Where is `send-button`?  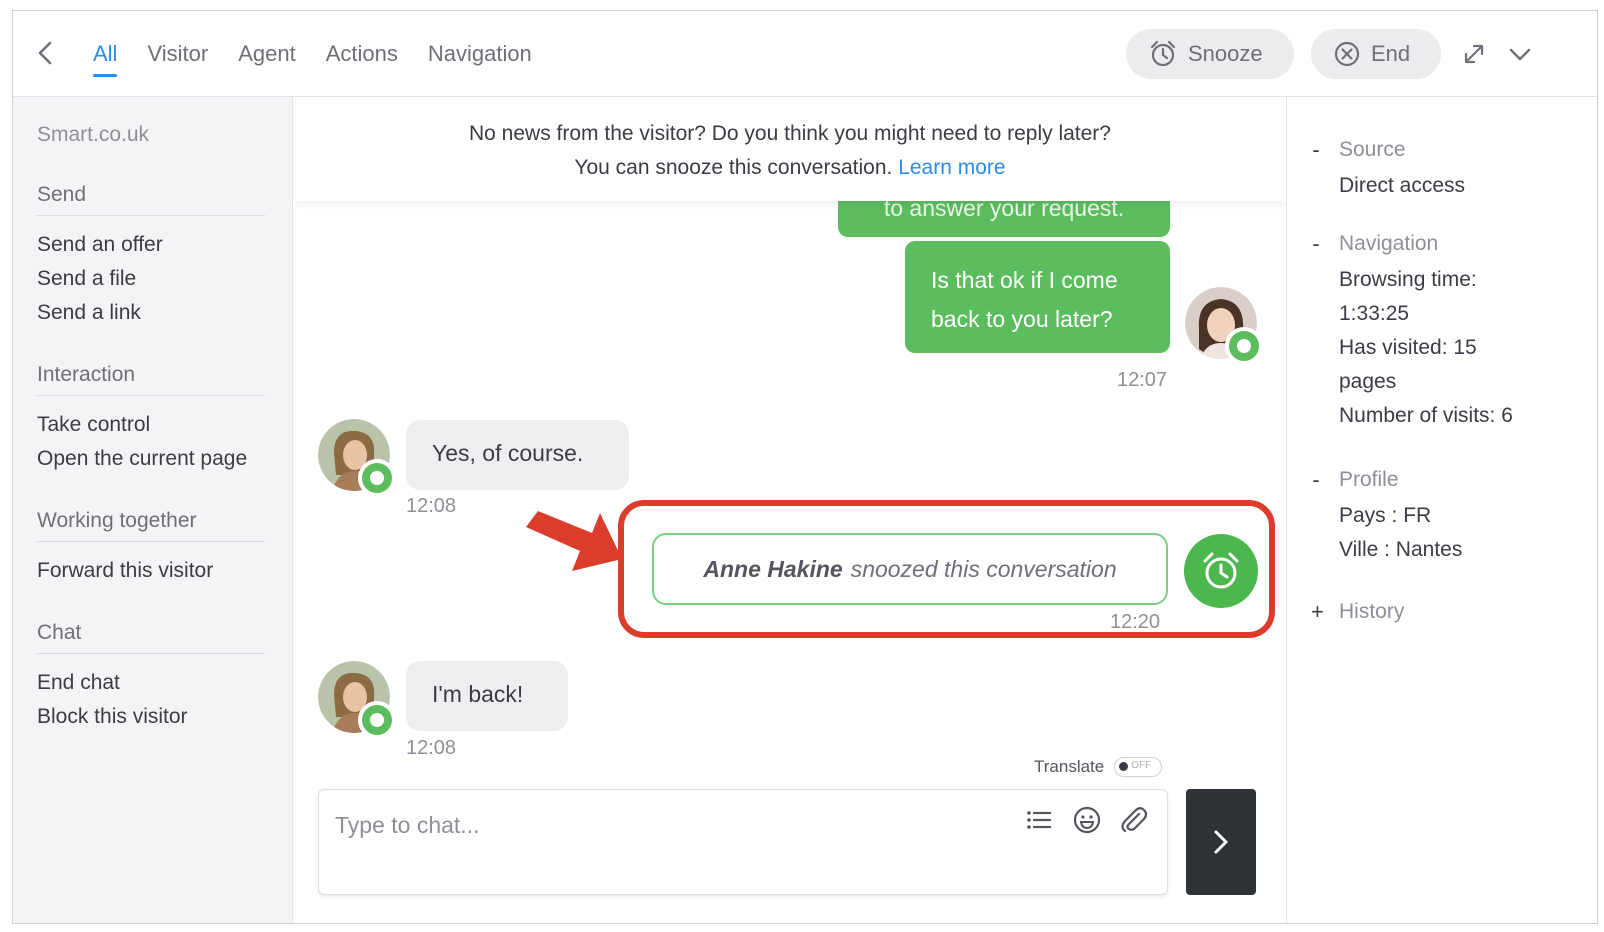
send-button is located at coordinates (1221, 842).